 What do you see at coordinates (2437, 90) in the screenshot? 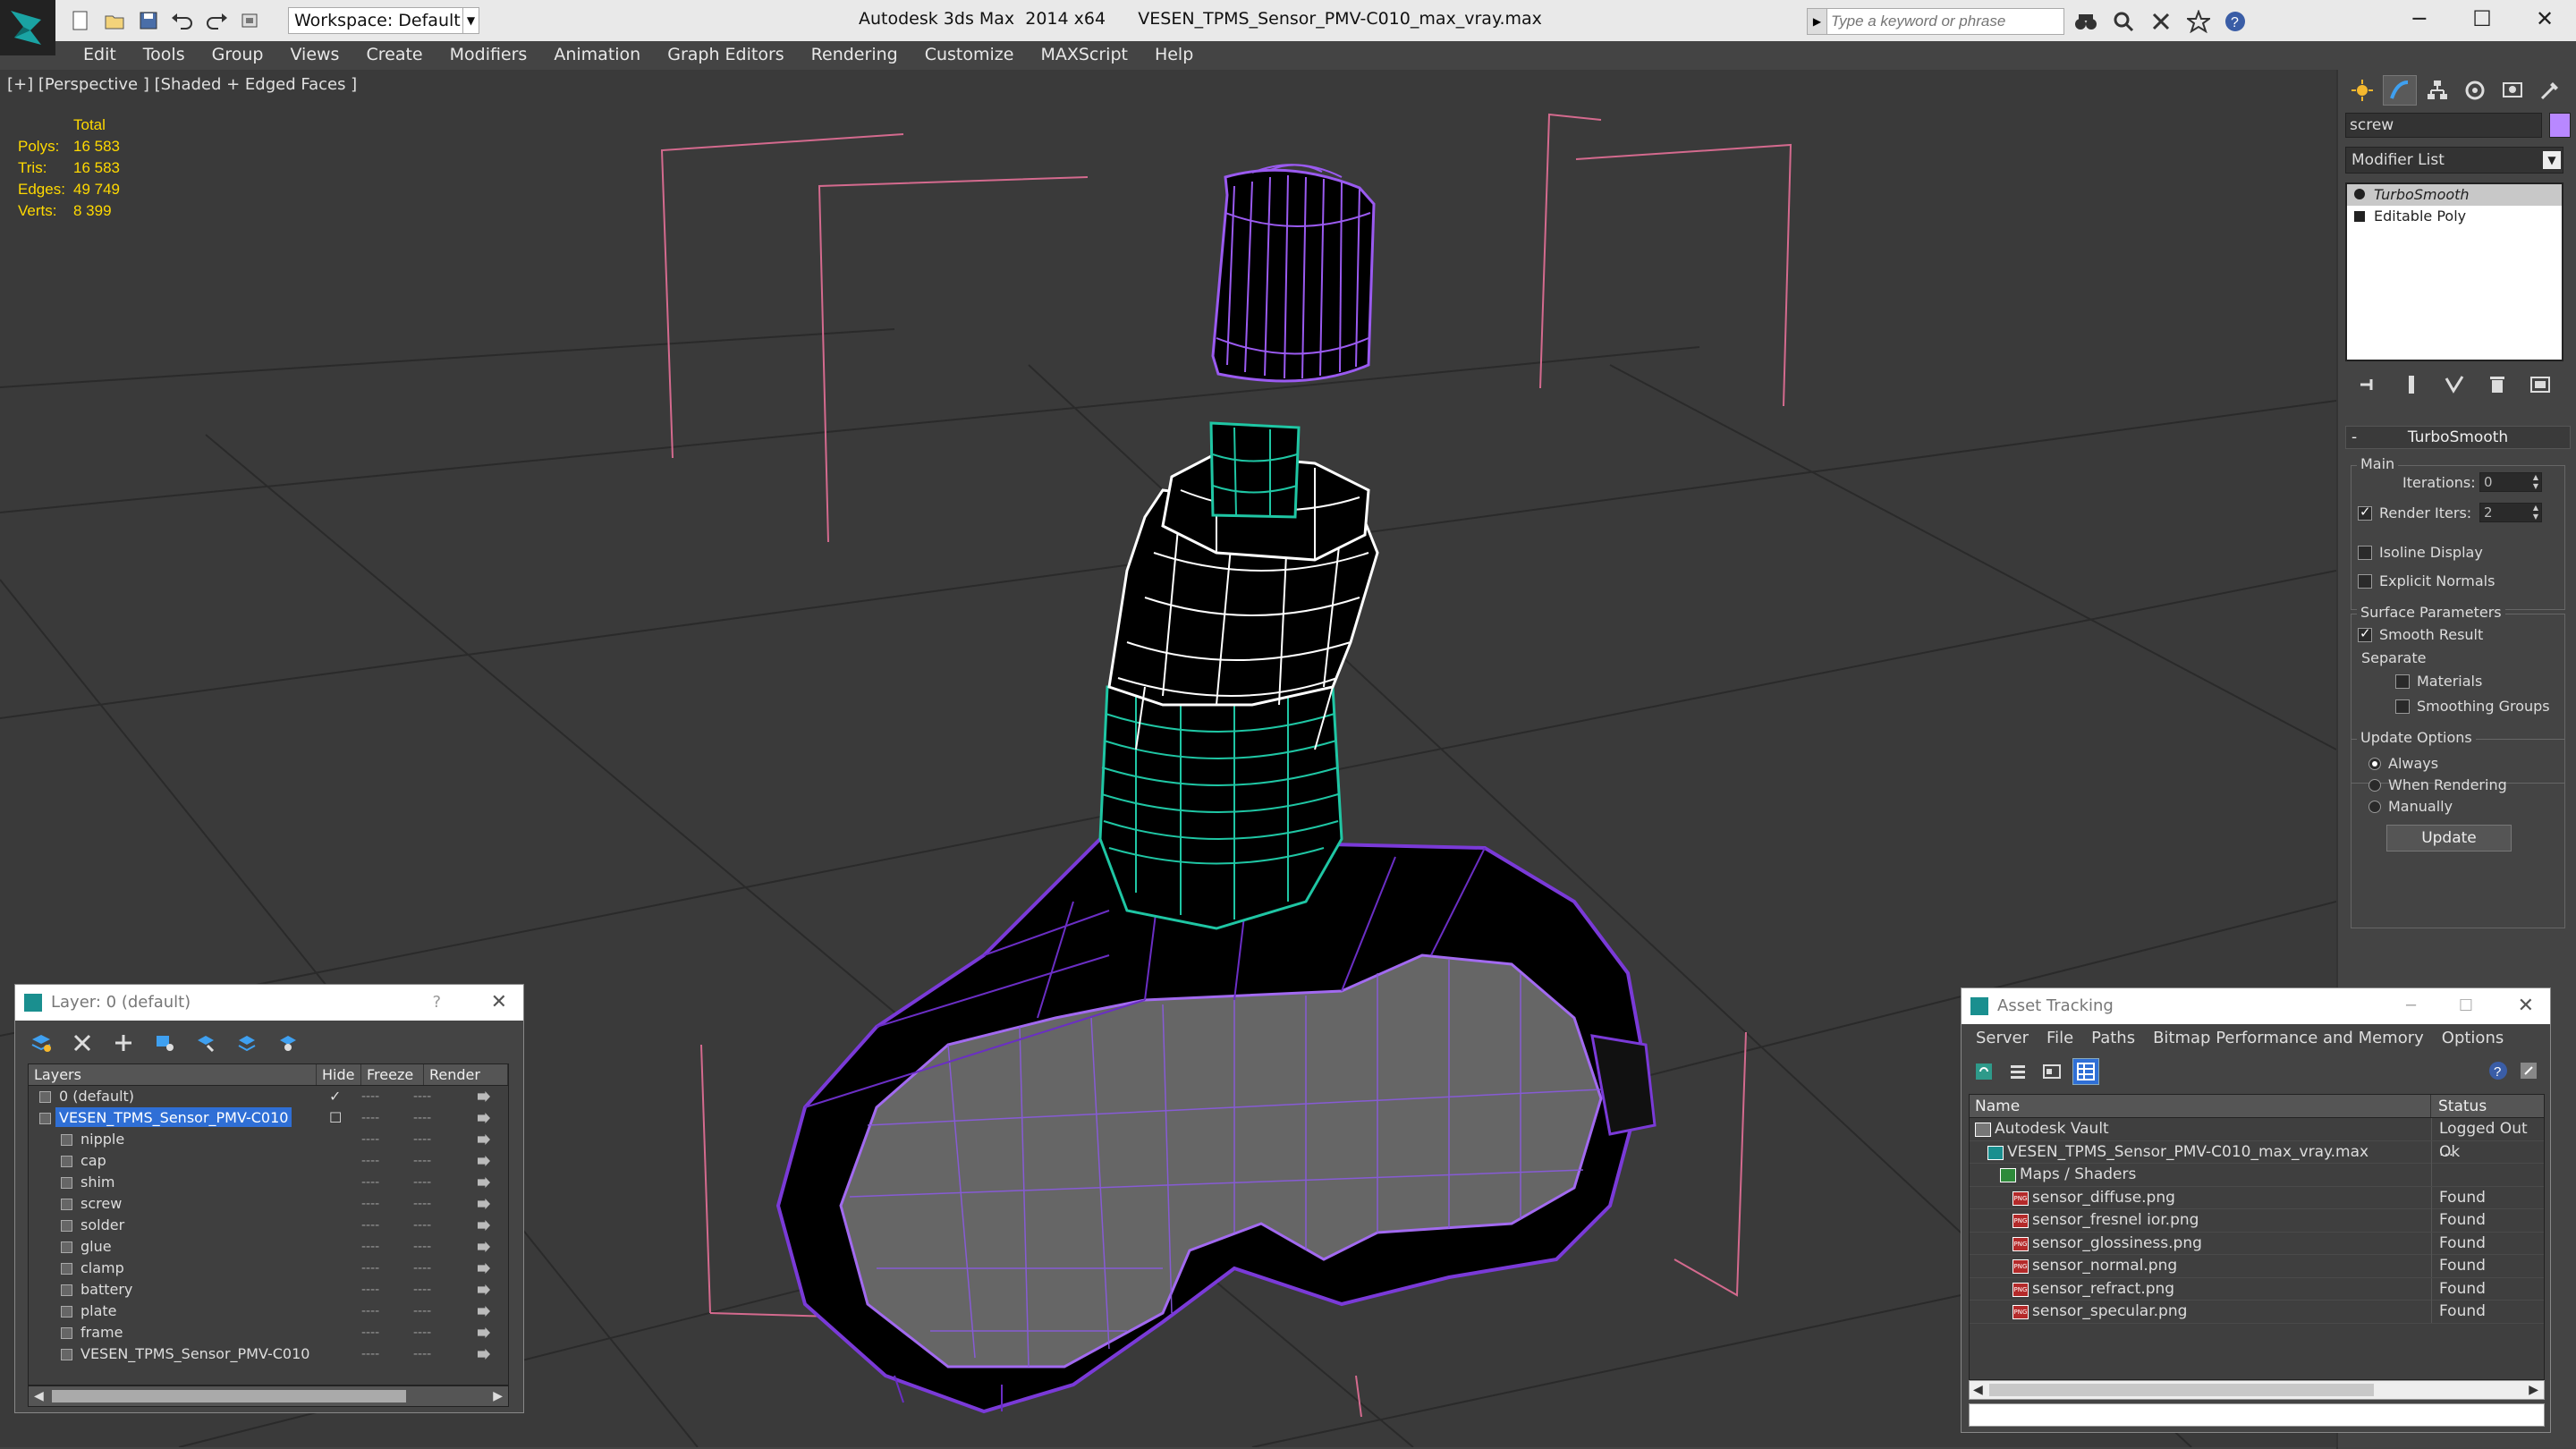
I see `hierarchy-tab-icon` at bounding box center [2437, 90].